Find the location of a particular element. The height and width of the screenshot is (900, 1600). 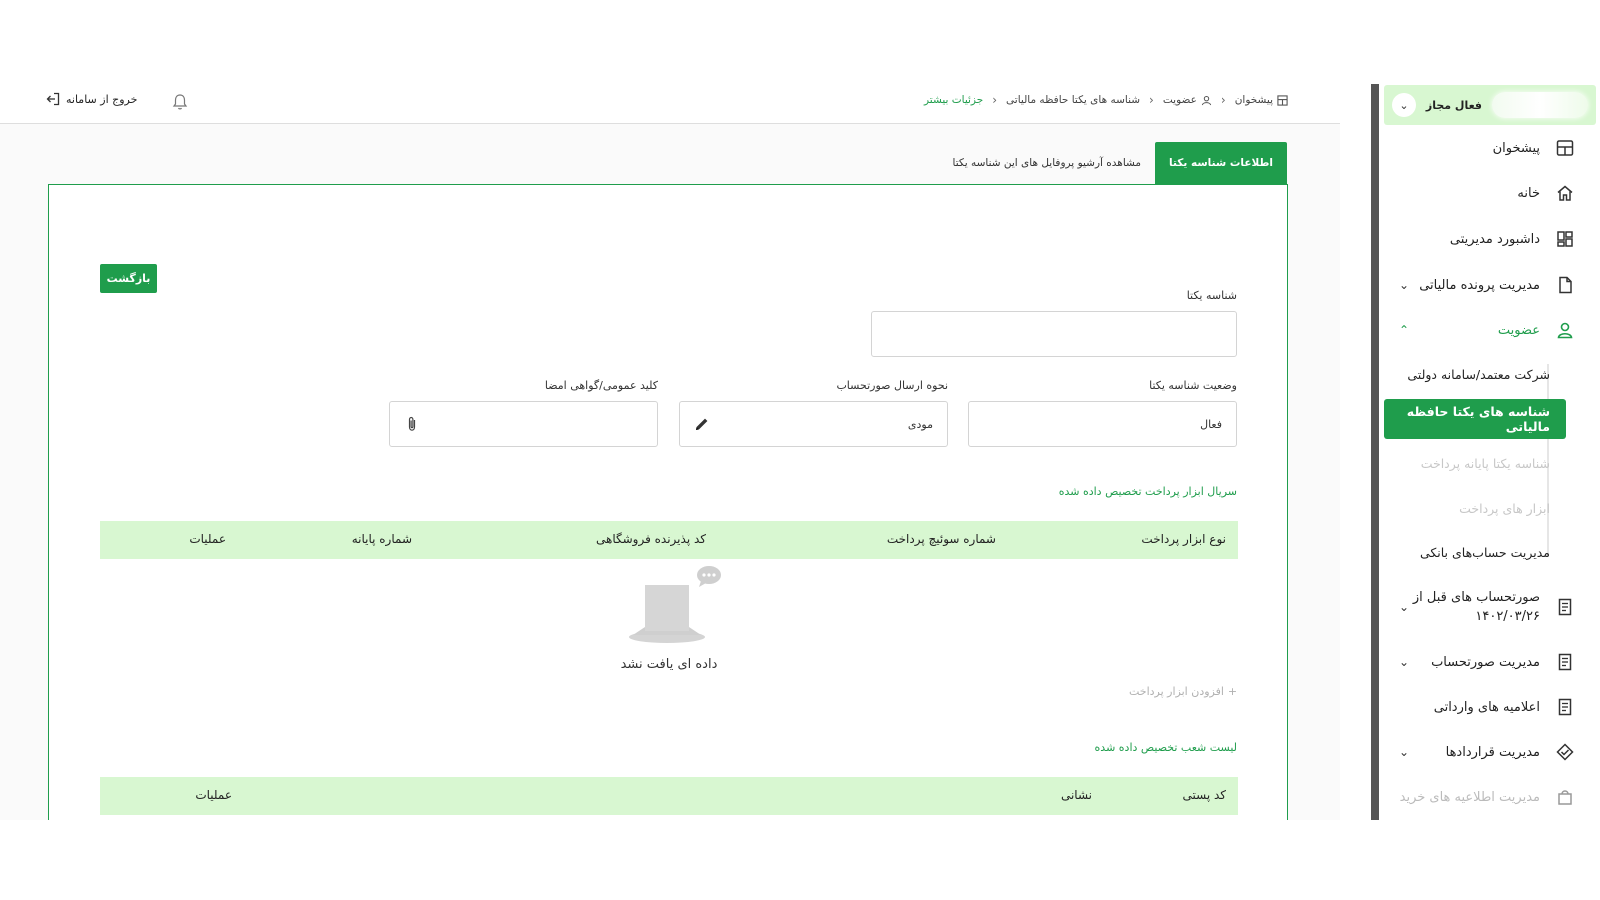

sidebar-subitem-terminal-id: شناسه یکتا پایانه پرداخت is located at coordinates (1485, 463).